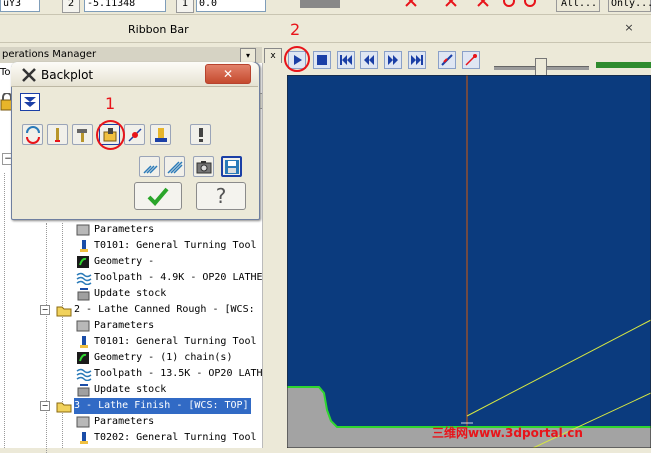 This screenshot has width=651, height=453. I want to click on backplot-icon, so click(29, 75).